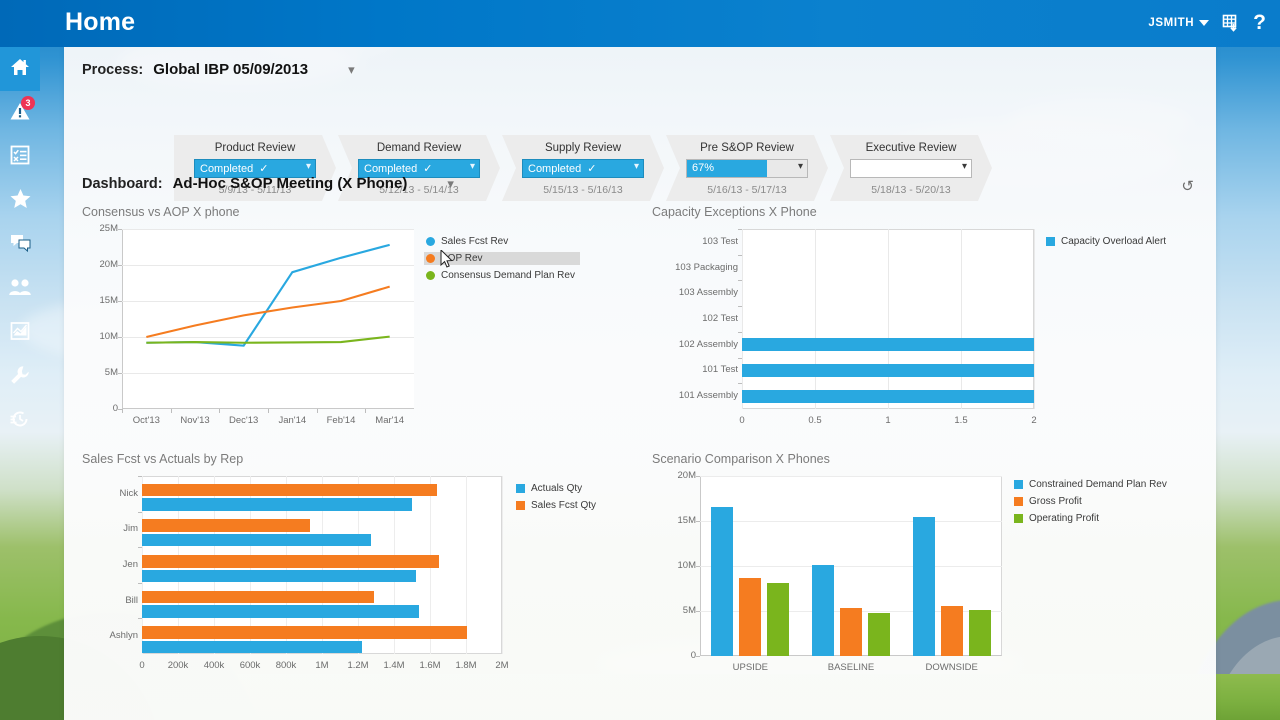 This screenshot has width=1280, height=720. Describe the element at coordinates (308, 166) in the screenshot. I see `chevron-down-icon: ▾` at that location.